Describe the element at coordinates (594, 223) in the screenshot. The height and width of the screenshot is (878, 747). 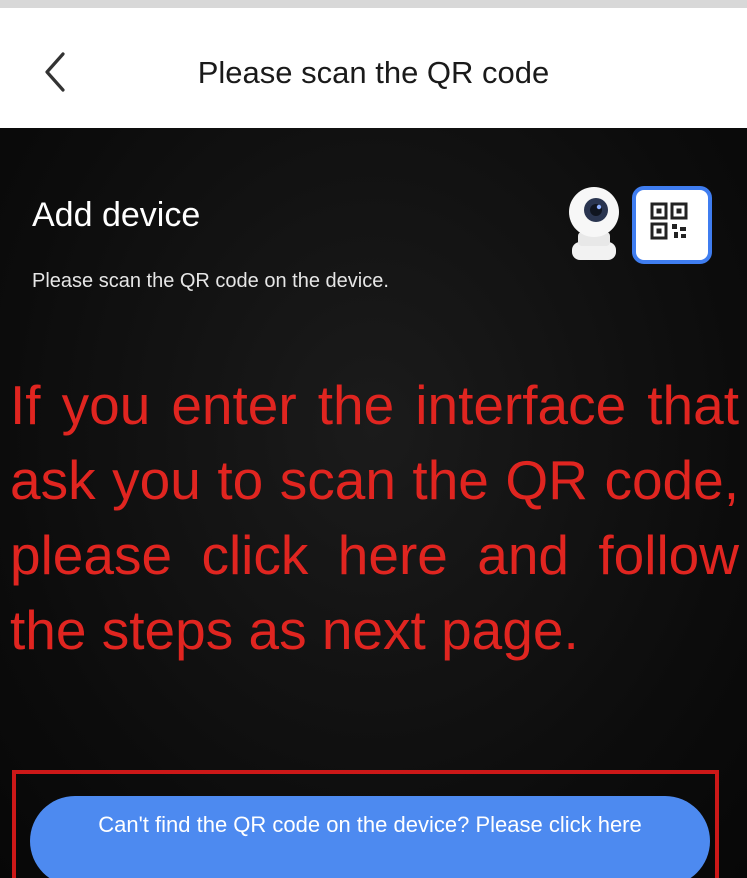
I see `camera-device-icon` at that location.